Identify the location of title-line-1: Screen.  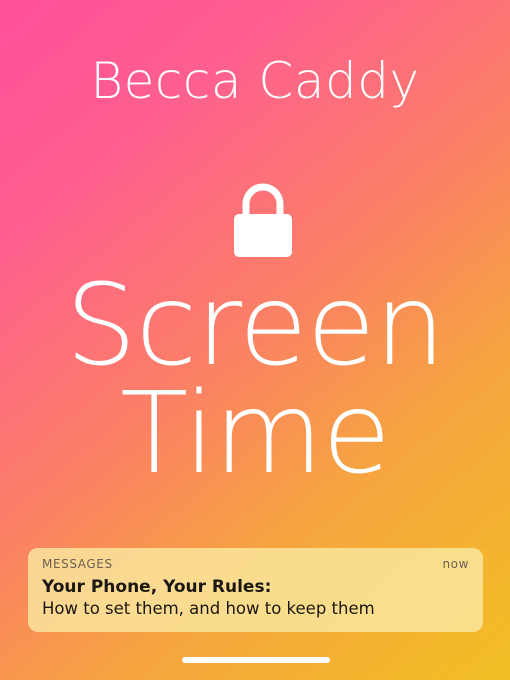
(255, 326).